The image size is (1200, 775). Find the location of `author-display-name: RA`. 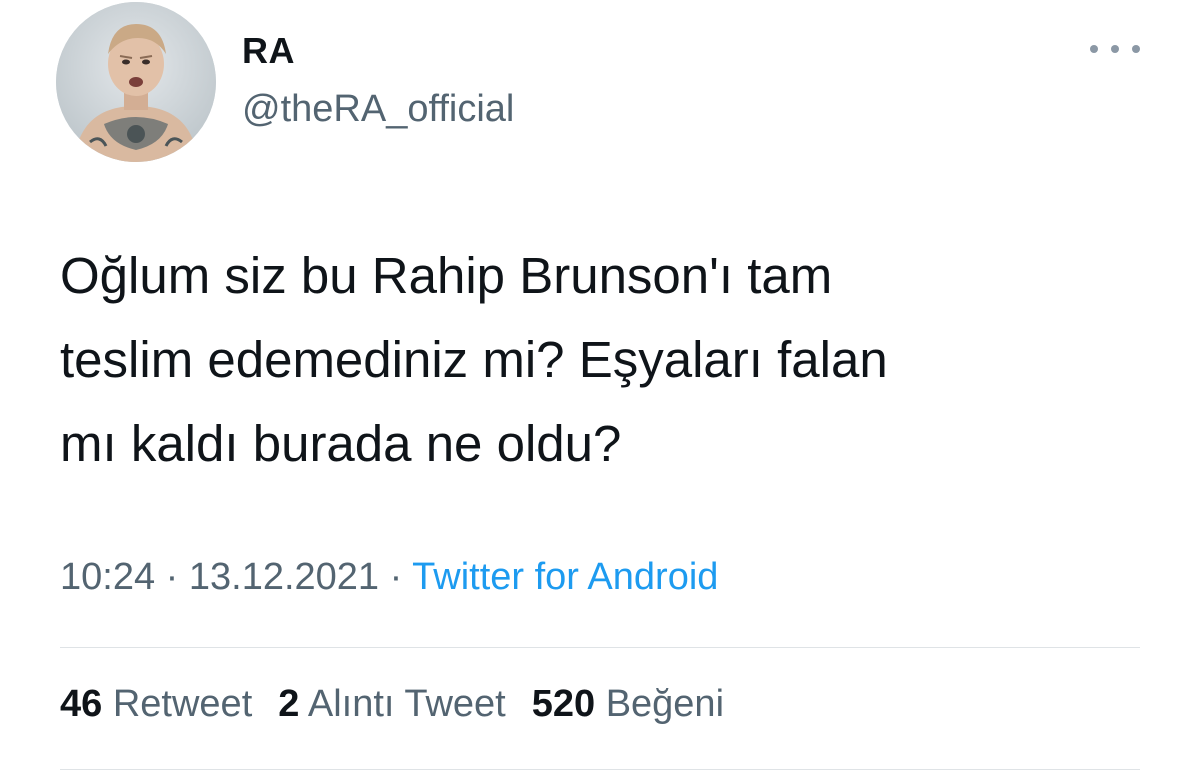

author-display-name: RA is located at coordinates (268, 51).